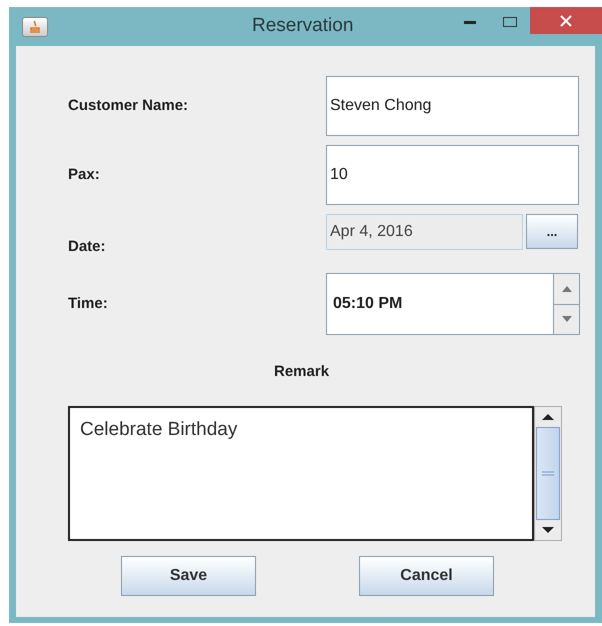 The image size is (602, 626). What do you see at coordinates (35, 26) in the screenshot?
I see `java-app-icon` at bounding box center [35, 26].